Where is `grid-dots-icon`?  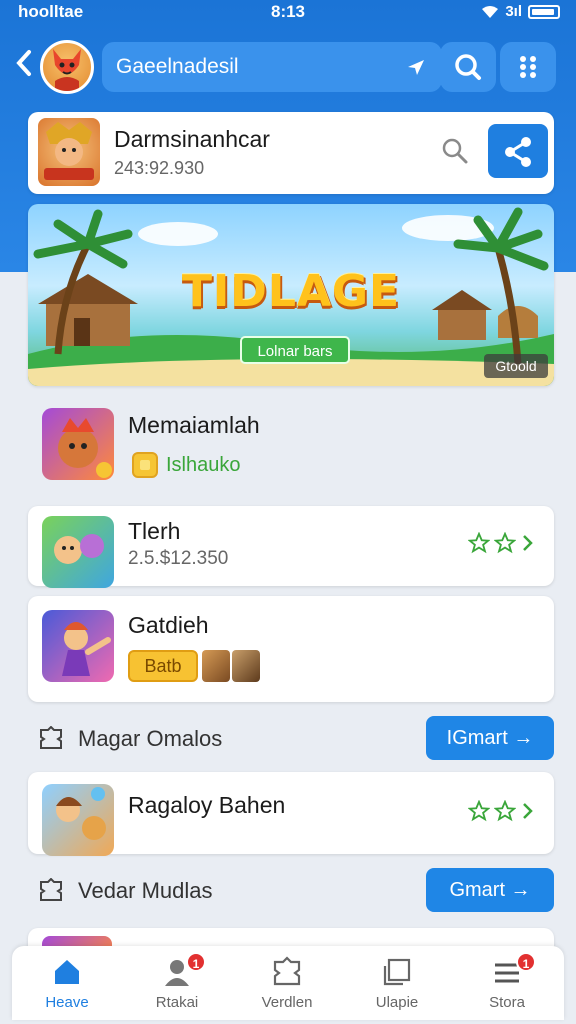
grid-dots-icon is located at coordinates (528, 67).